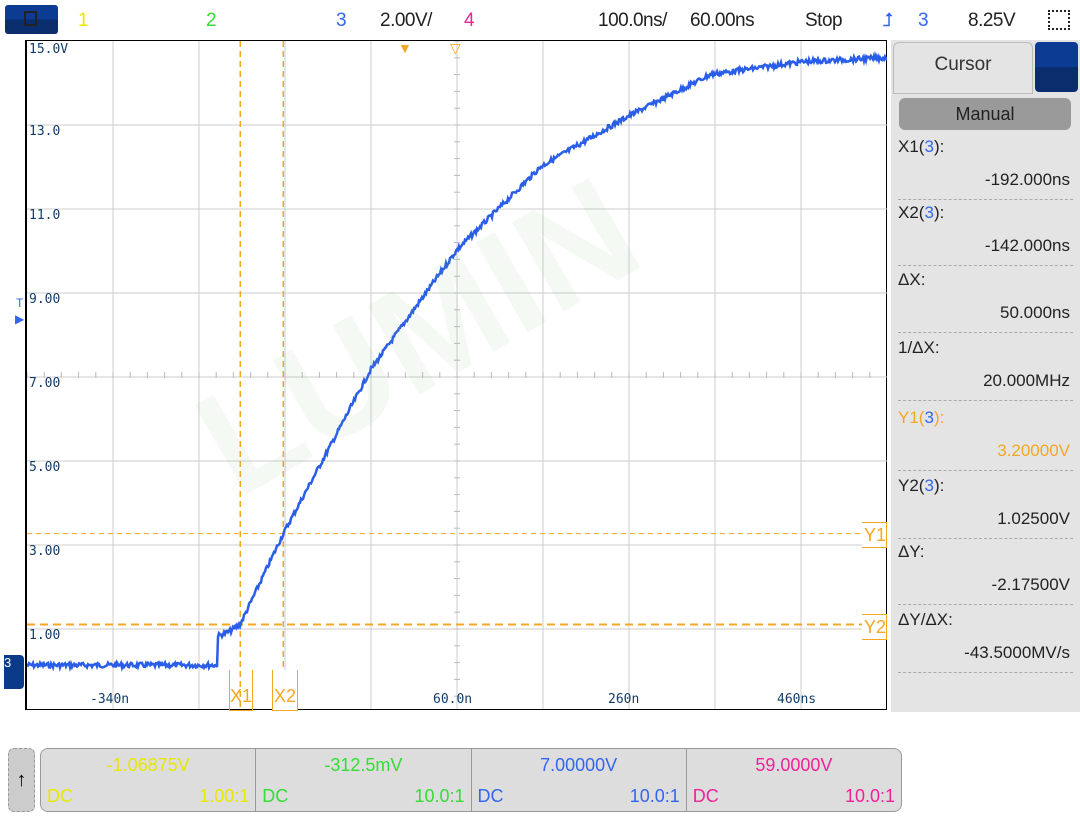 The height and width of the screenshot is (817, 1080). Describe the element at coordinates (1033, 450) in the screenshot. I see `cursor-row-value: 3.20000V` at that location.